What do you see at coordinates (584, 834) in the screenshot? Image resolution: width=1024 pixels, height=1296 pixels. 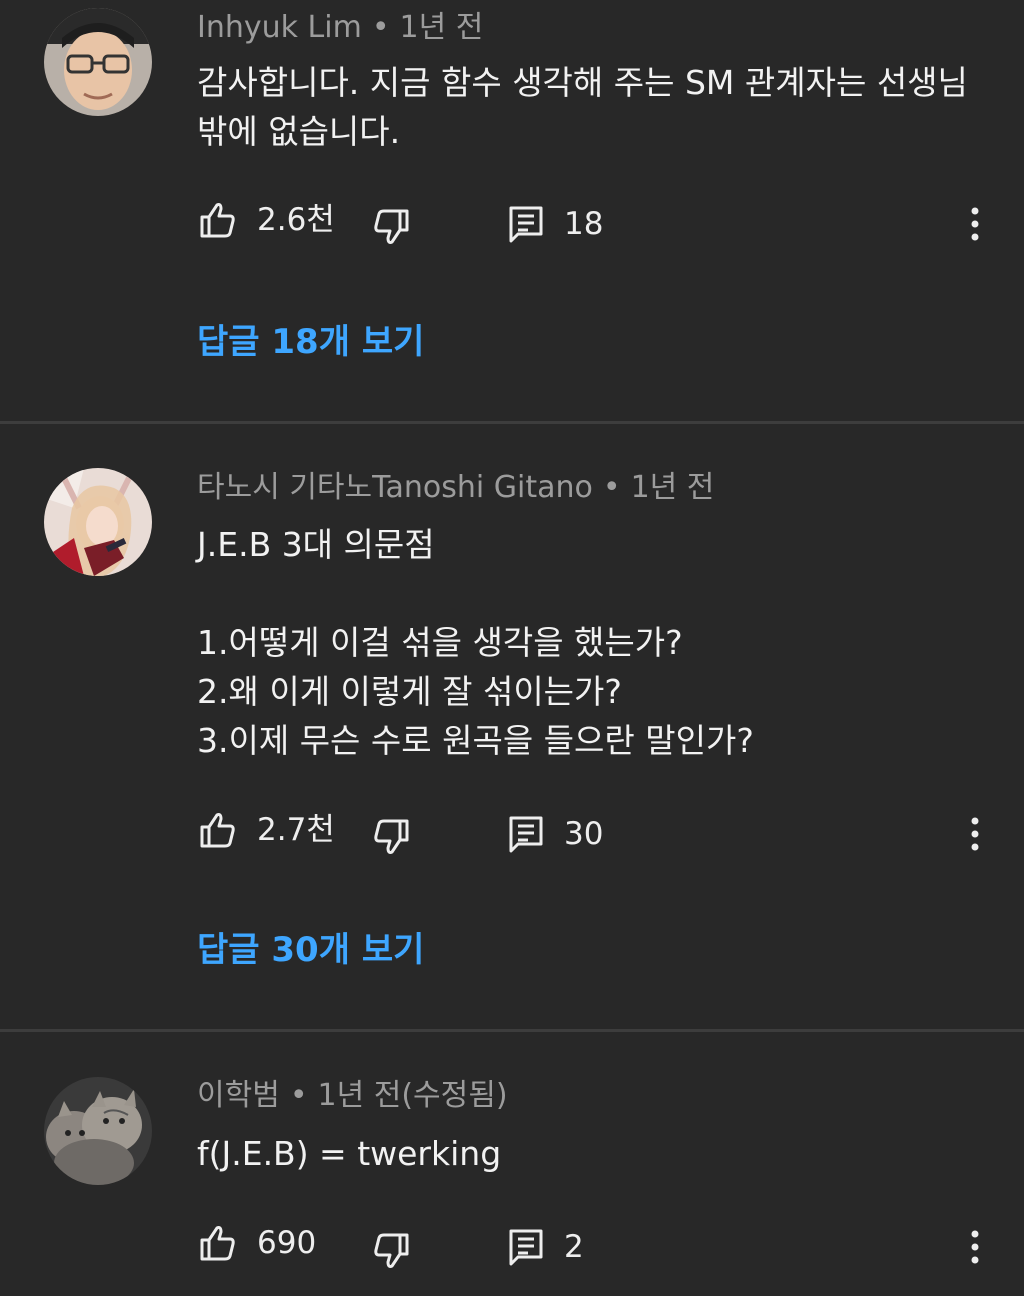 I see `reply-count: 30` at bounding box center [584, 834].